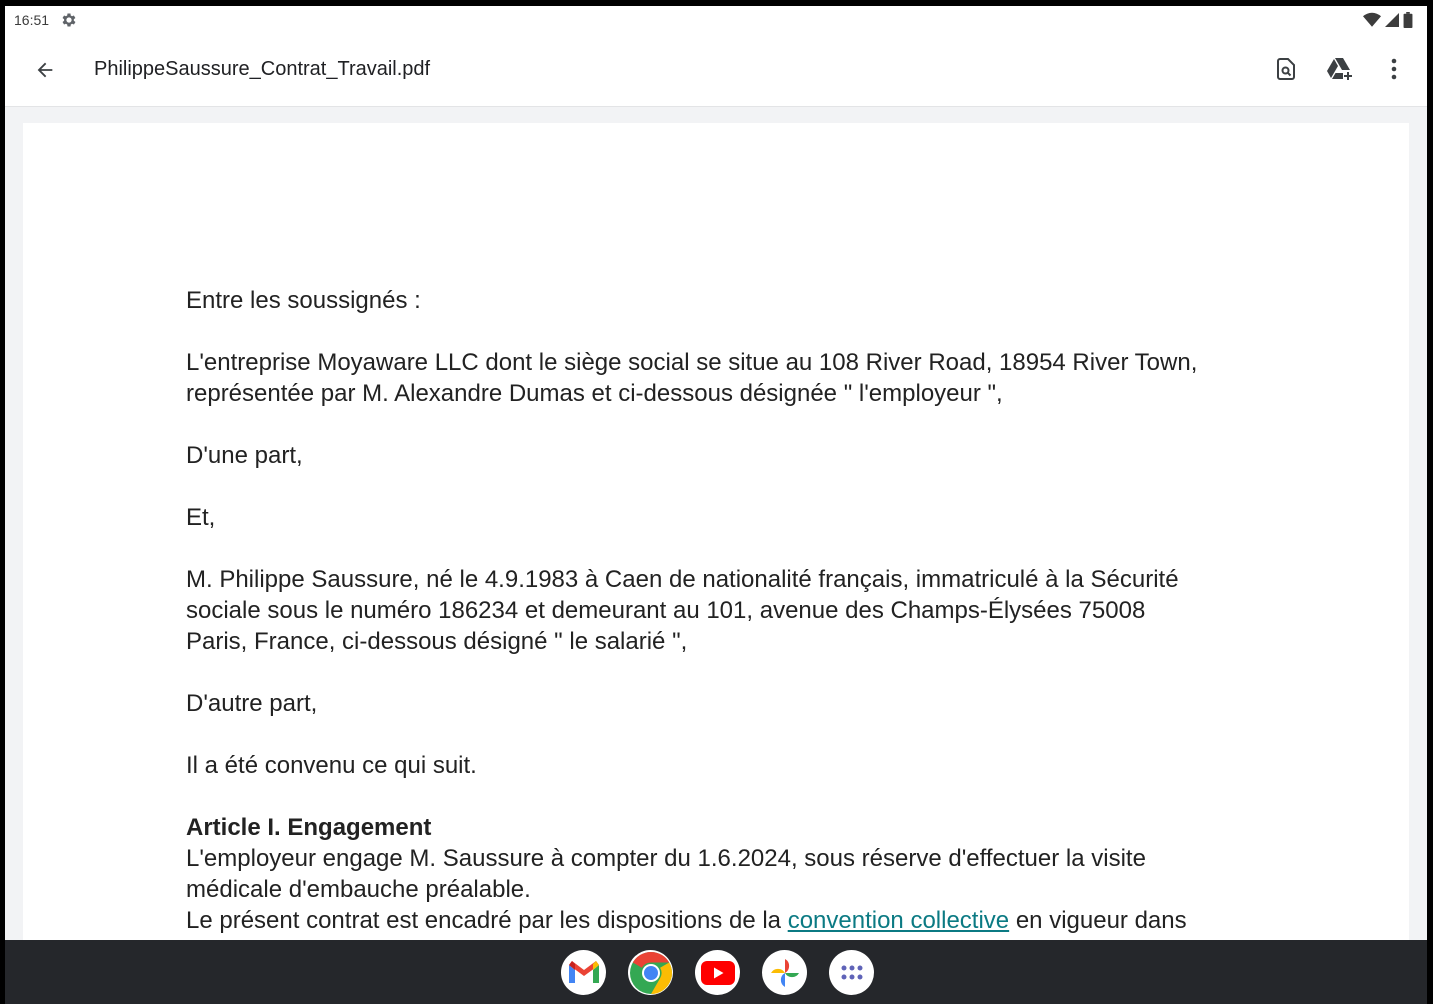 This screenshot has width=1433, height=1004. I want to click on add-to-drive-button, so click(1340, 69).